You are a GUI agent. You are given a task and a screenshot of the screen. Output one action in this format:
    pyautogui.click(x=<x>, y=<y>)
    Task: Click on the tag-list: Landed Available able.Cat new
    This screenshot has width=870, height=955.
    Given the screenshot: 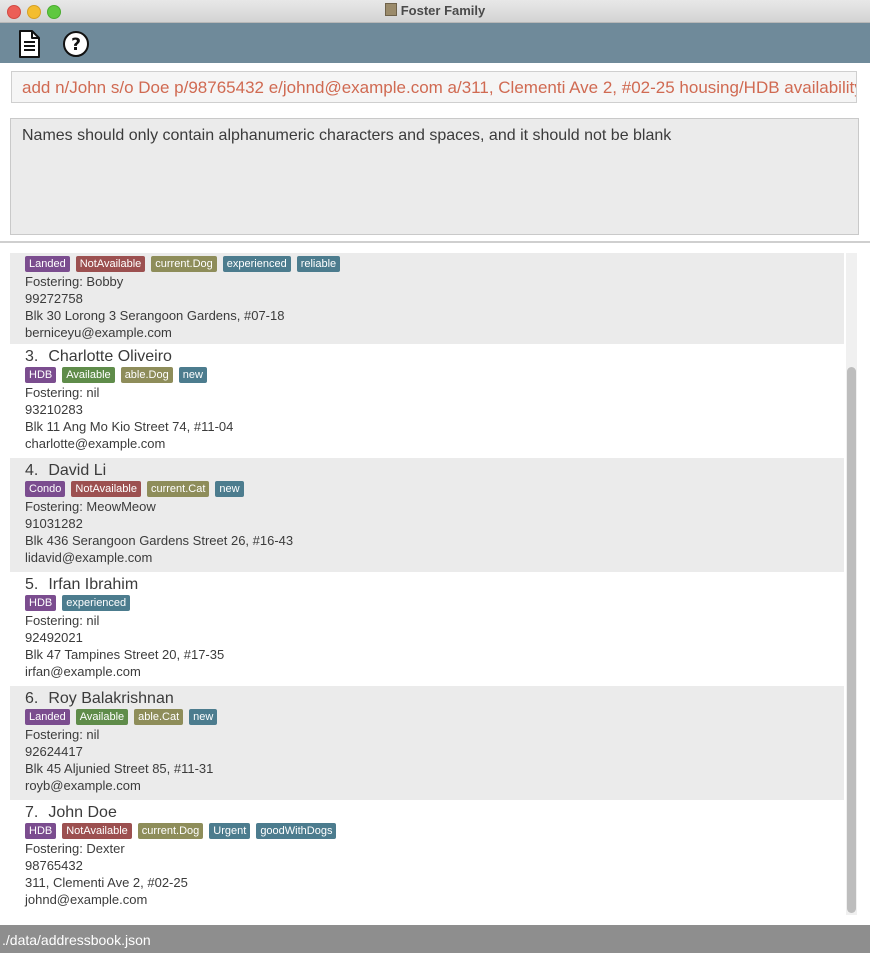 What is the action you would take?
    pyautogui.click(x=427, y=717)
    